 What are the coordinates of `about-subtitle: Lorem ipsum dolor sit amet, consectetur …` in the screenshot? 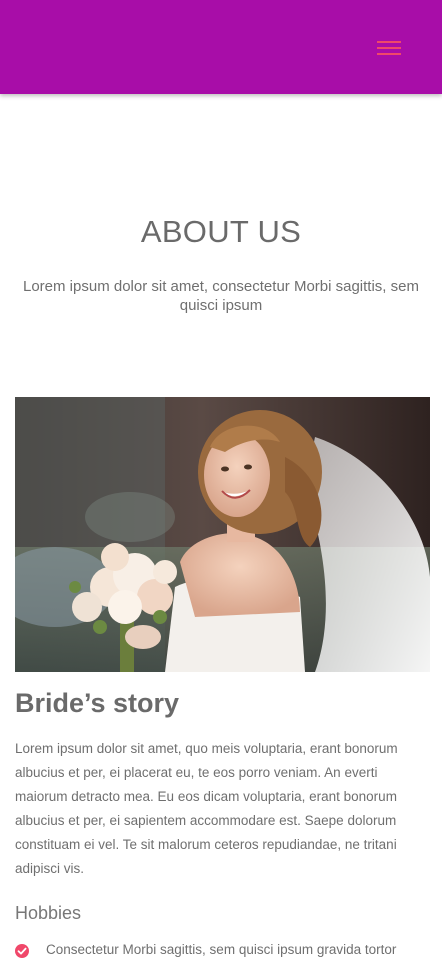 It's located at (221, 296).